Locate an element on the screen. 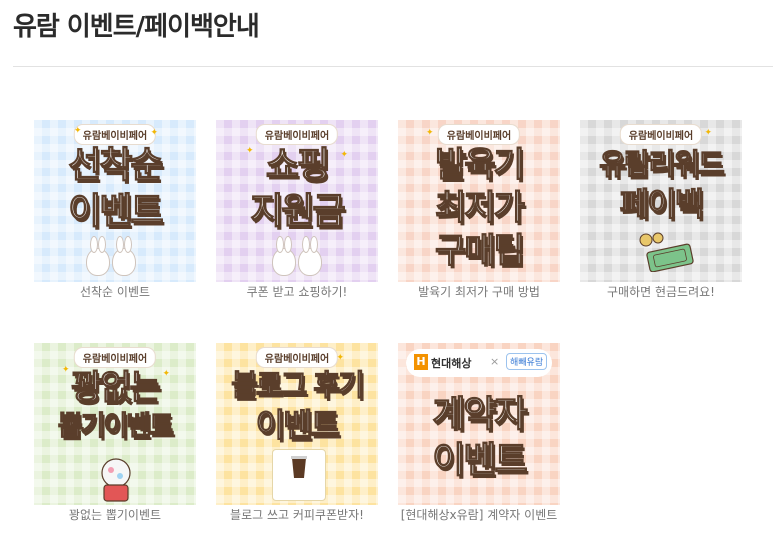 The height and width of the screenshot is (541, 773). event-headline-line: 지원금 is located at coordinates (298, 211).